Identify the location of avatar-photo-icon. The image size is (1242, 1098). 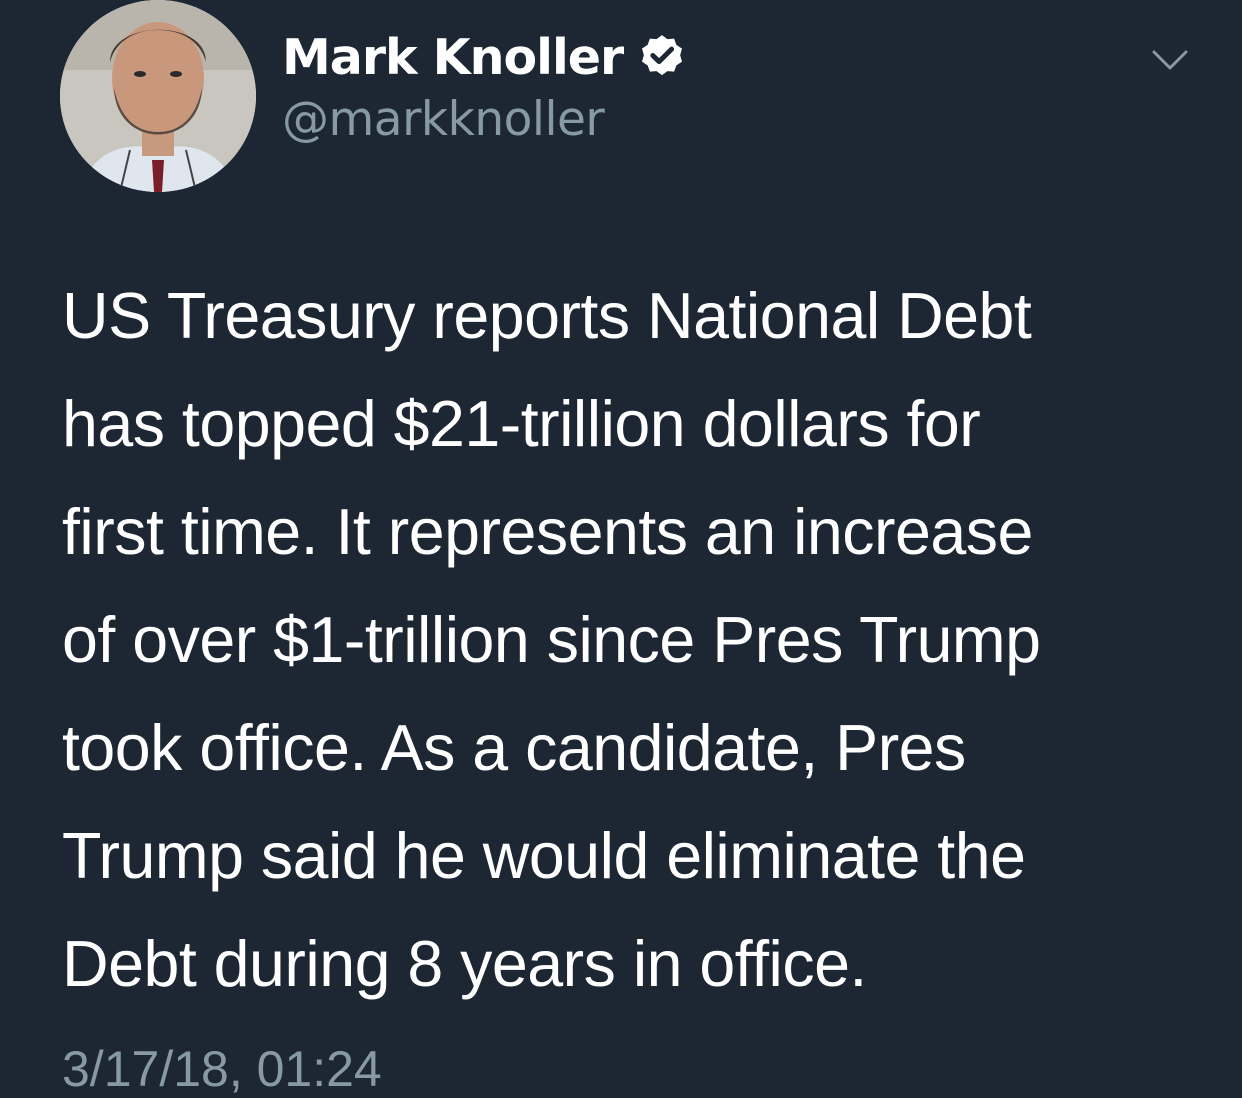
(158, 96).